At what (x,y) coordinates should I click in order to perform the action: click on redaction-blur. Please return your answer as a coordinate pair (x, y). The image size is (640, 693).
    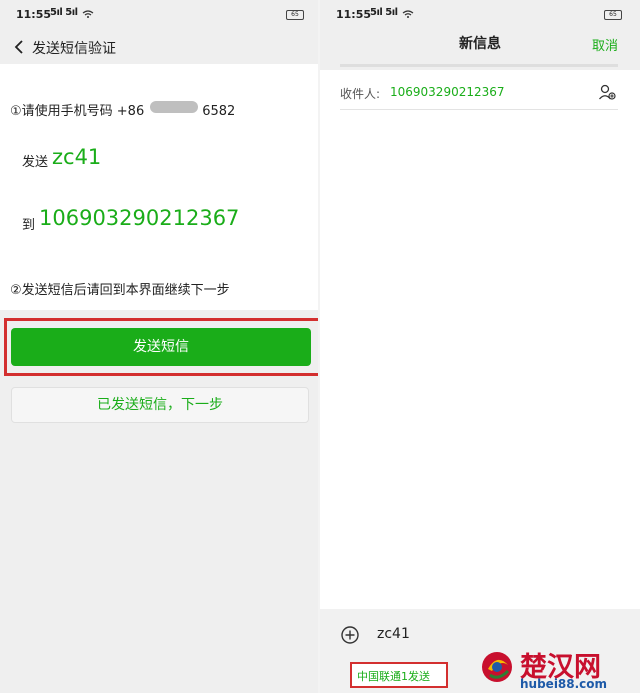
    Looking at the image, I should click on (174, 107).